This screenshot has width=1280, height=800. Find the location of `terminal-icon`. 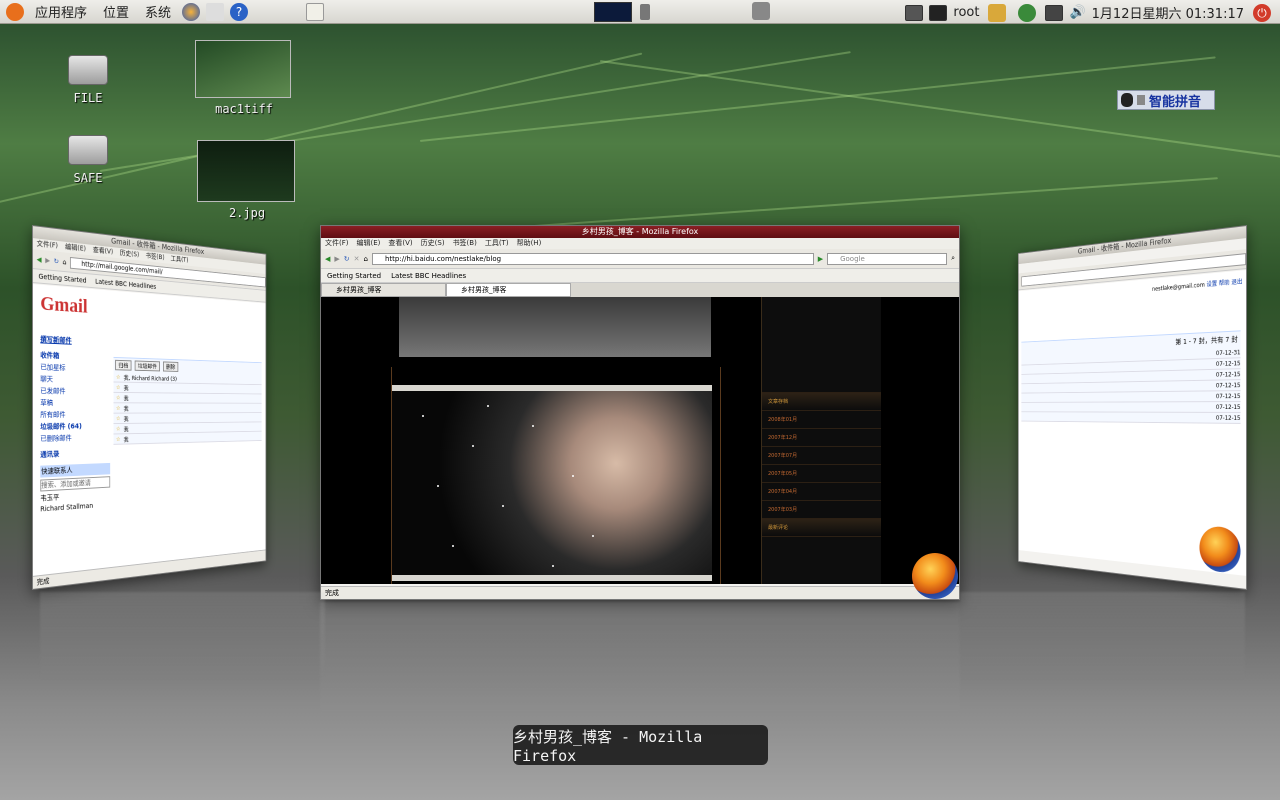

terminal-icon is located at coordinates (938, 12).